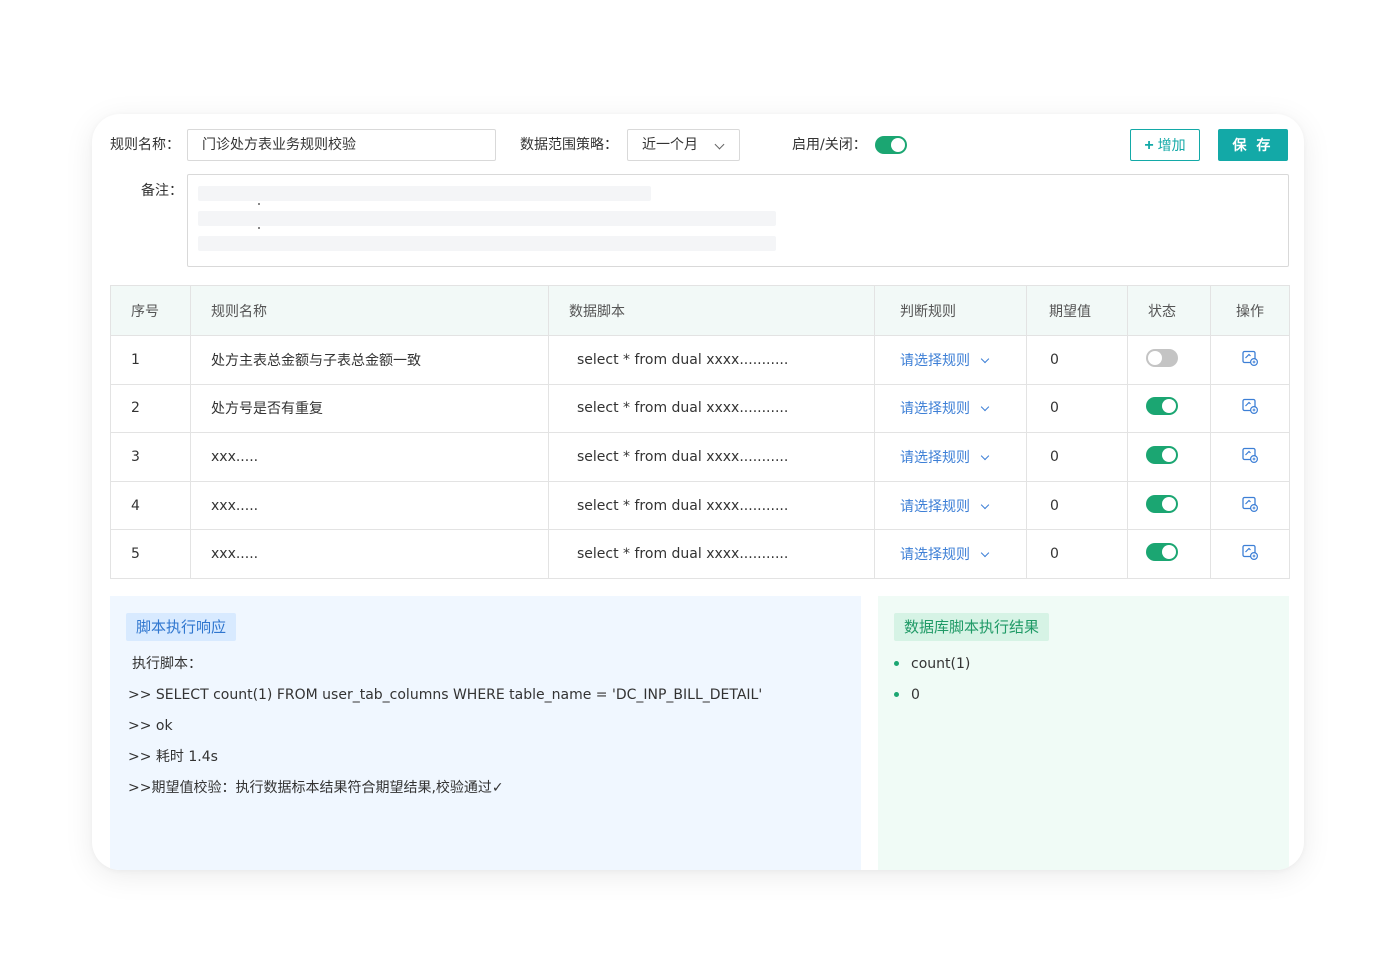  I want to click on scope-select-value: 近一个月, so click(670, 145).